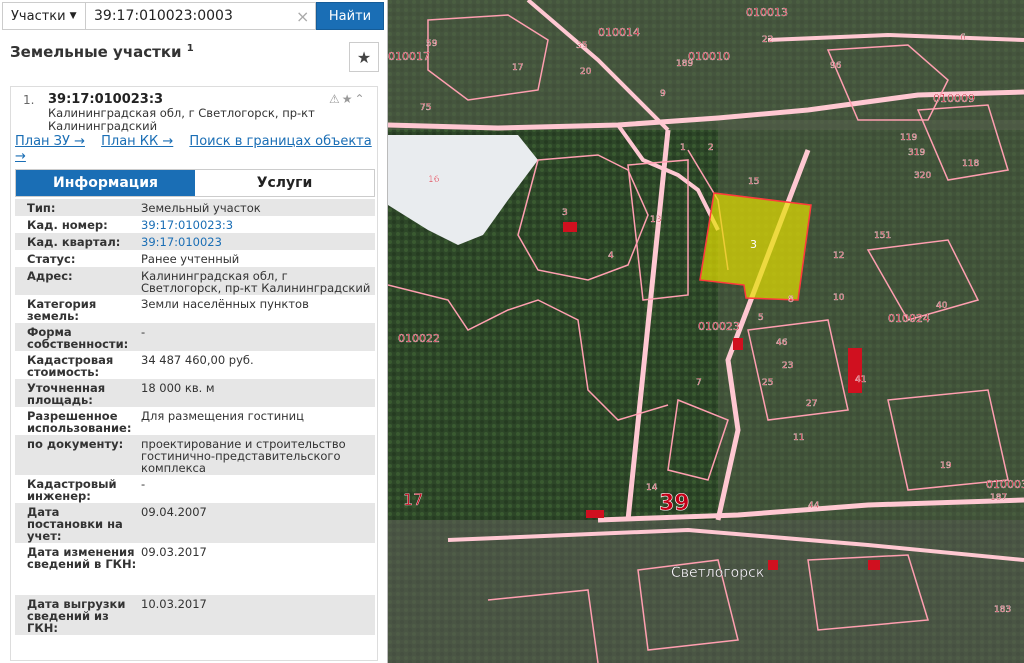 The width and height of the screenshot is (1024, 663). Describe the element at coordinates (195, 569) in the screenshot. I see `info-row: Дата изменения сведений в ГКН: 09.03.2017` at that location.